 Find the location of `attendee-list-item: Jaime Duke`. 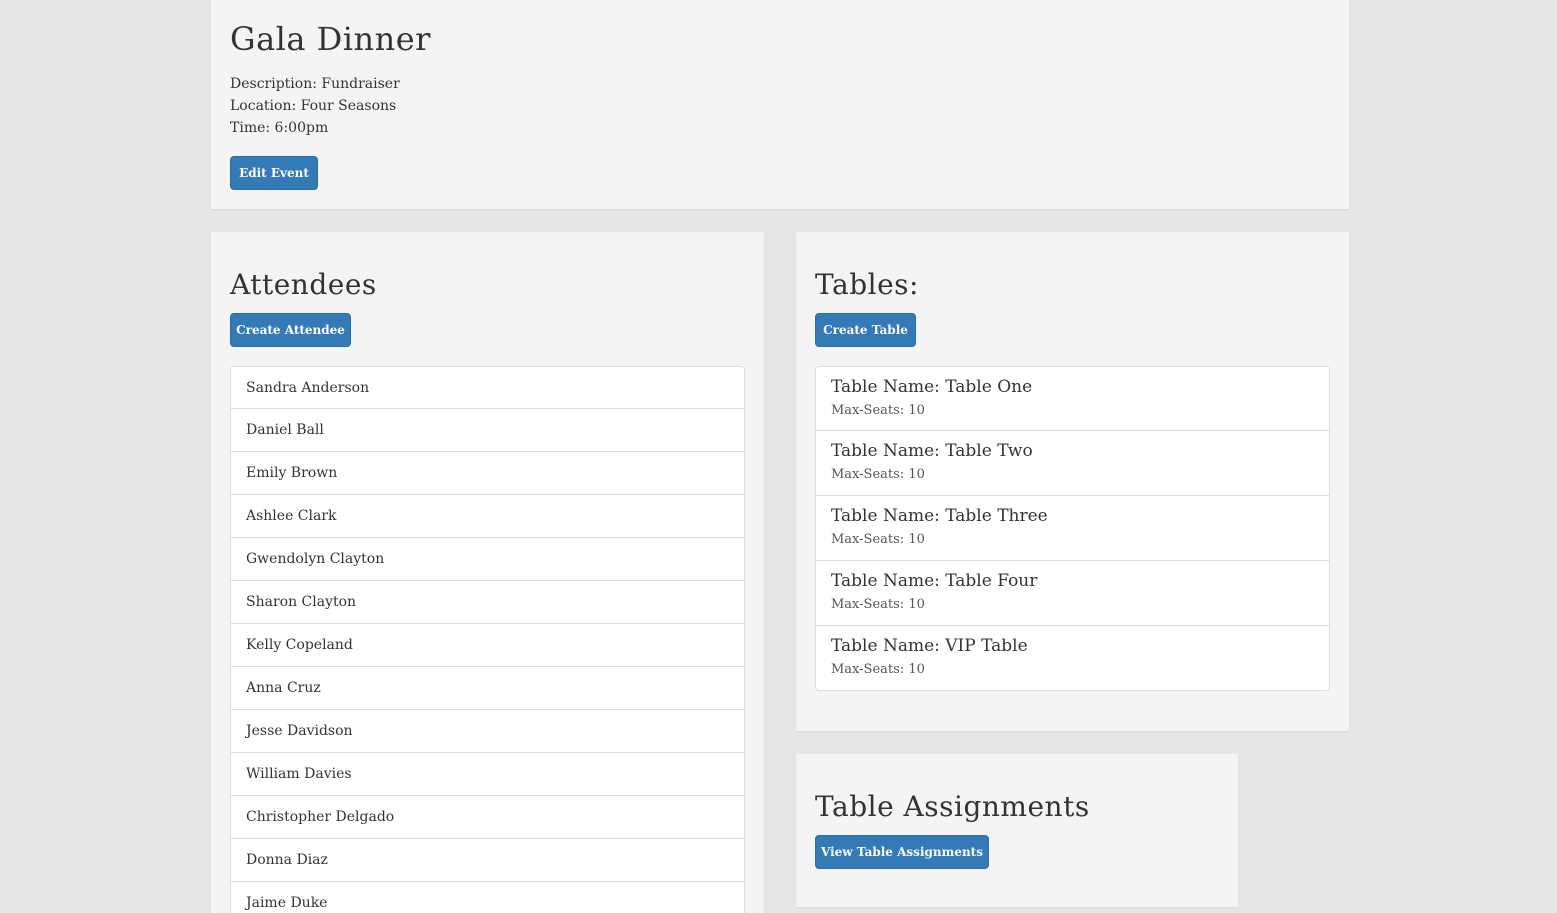

attendee-list-item: Jaime Duke is located at coordinates (487, 897).